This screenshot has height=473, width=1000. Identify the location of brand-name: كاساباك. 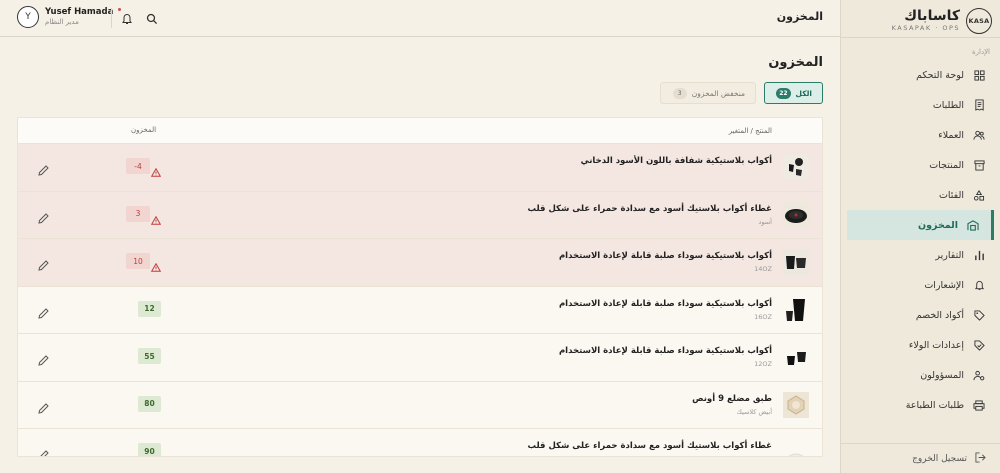
(932, 16).